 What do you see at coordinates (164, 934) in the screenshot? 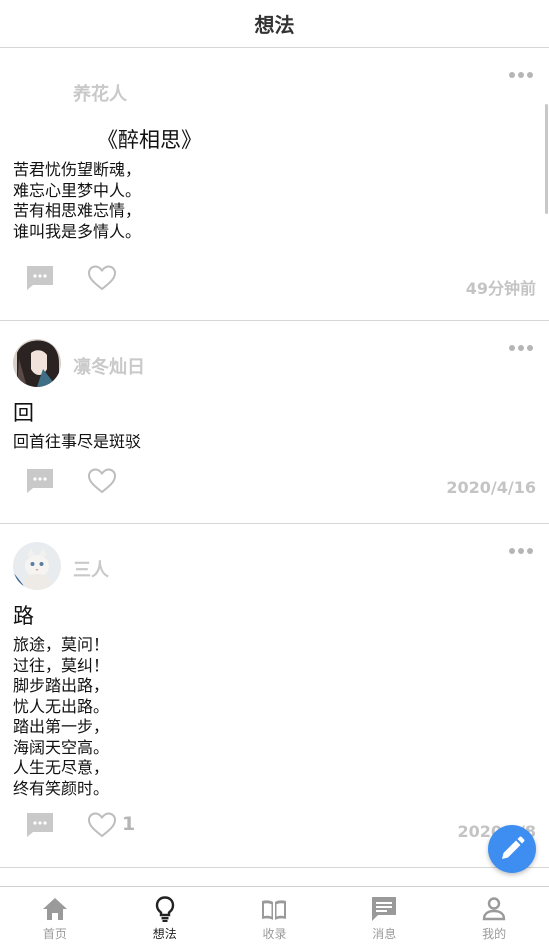
I see `tab-label: 想法` at bounding box center [164, 934].